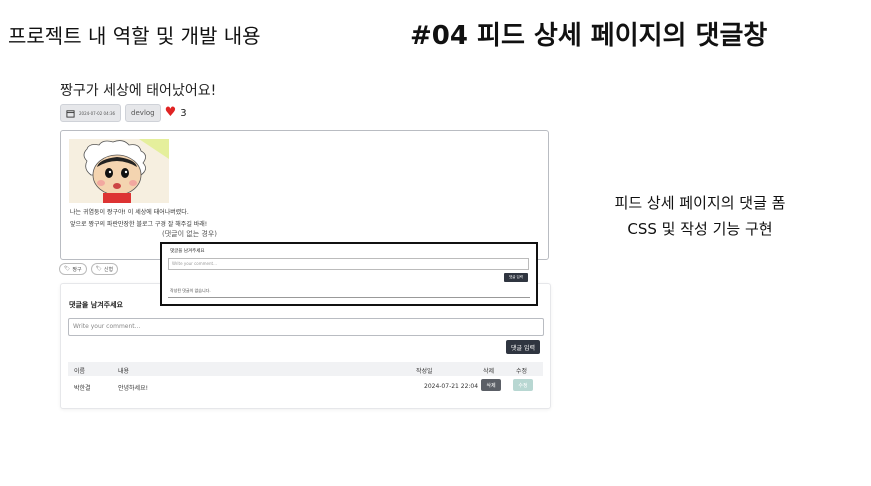 This screenshot has height=486, width=871. I want to click on comment-form-title: 댓글을 남겨주세요, so click(96, 305).